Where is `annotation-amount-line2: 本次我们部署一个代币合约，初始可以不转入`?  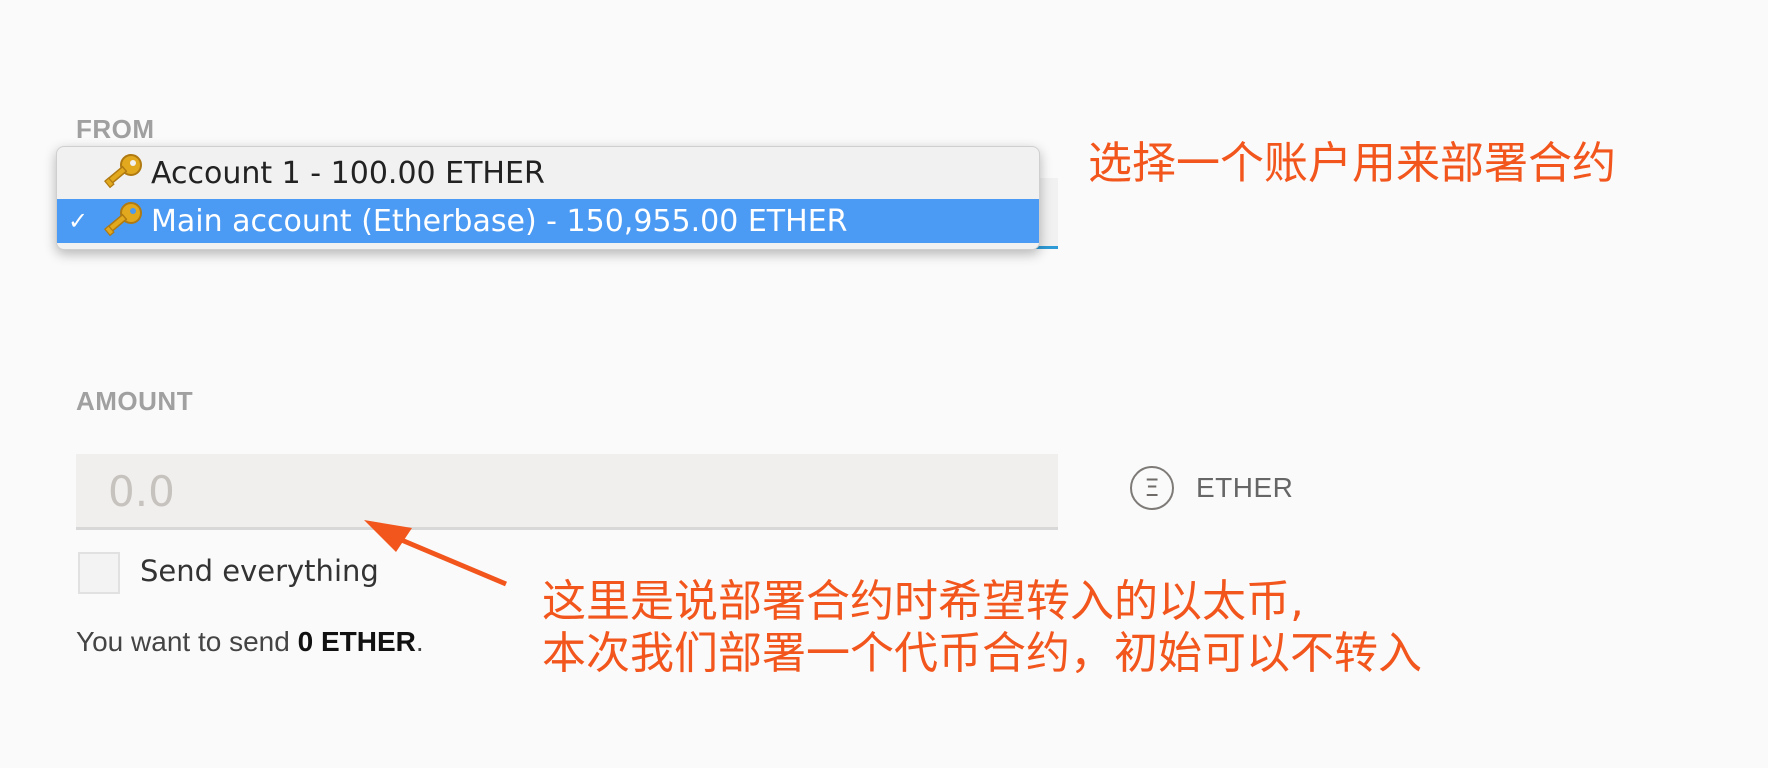 annotation-amount-line2: 本次我们部署一个代币合约，初始可以不转入 is located at coordinates (982, 653).